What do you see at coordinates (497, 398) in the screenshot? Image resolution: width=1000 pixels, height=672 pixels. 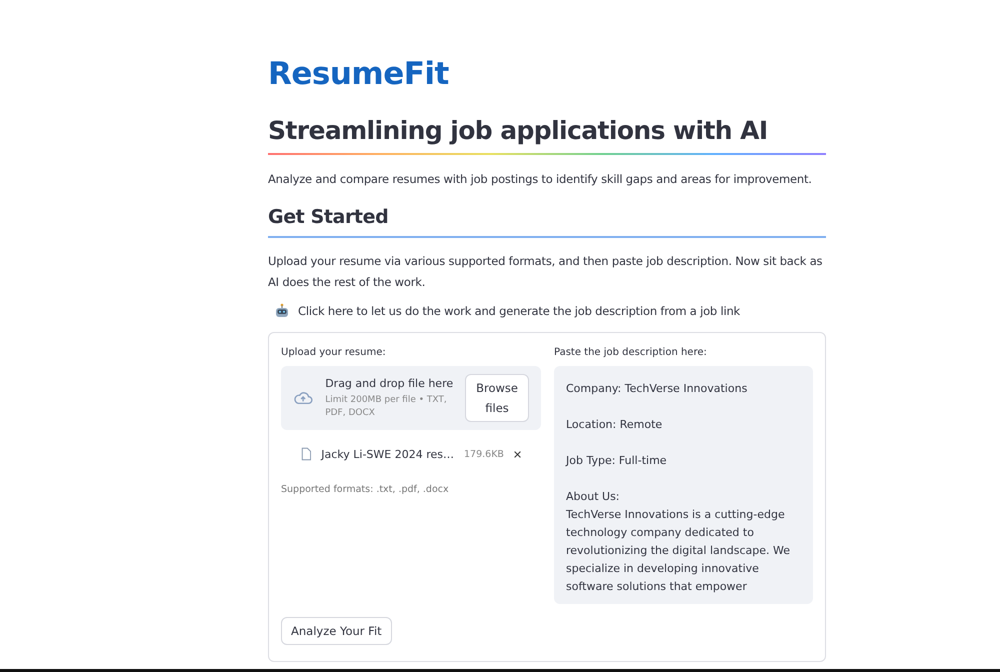 I see `browse-files-button: Browse files` at bounding box center [497, 398].